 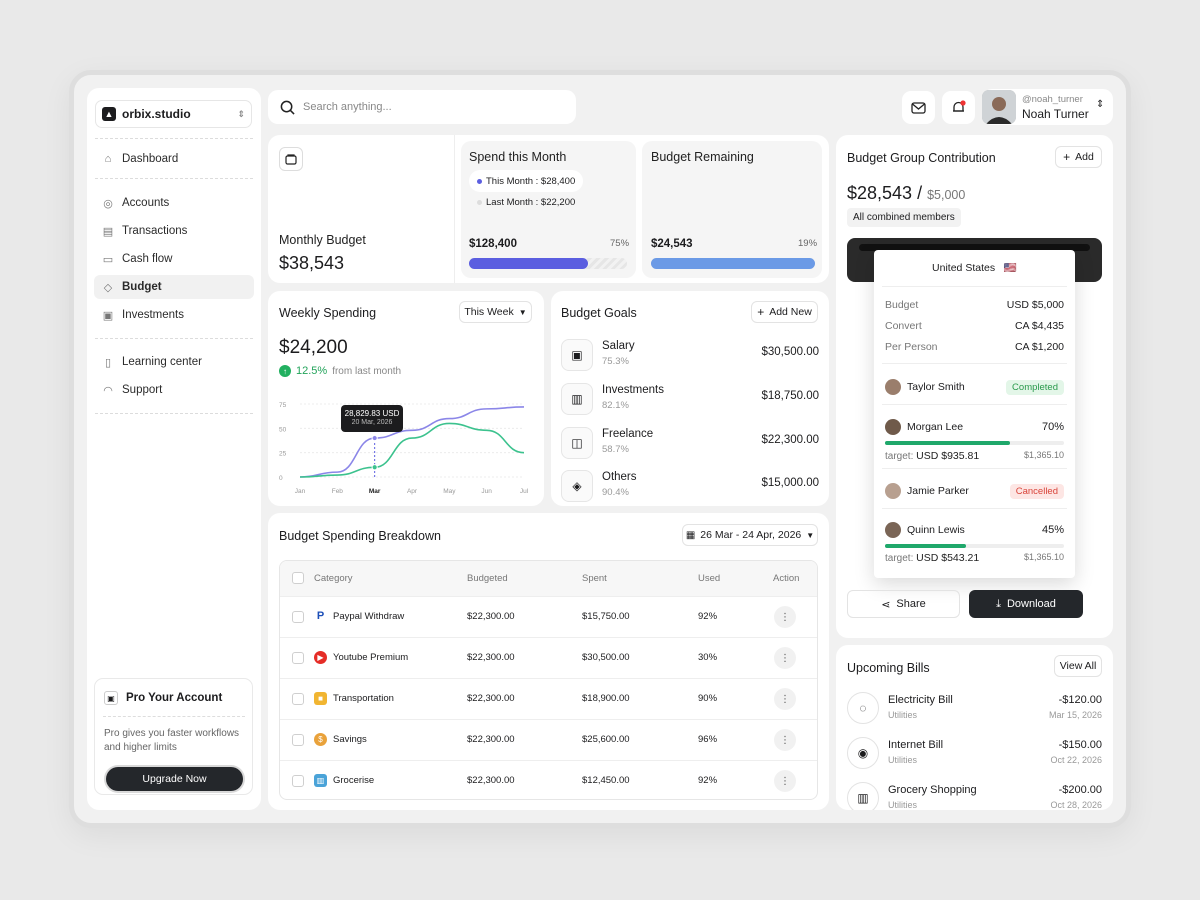 What do you see at coordinates (690, 445) in the screenshot?
I see `goal-item: ◫ Freelance 58.7% $22,300.00` at bounding box center [690, 445].